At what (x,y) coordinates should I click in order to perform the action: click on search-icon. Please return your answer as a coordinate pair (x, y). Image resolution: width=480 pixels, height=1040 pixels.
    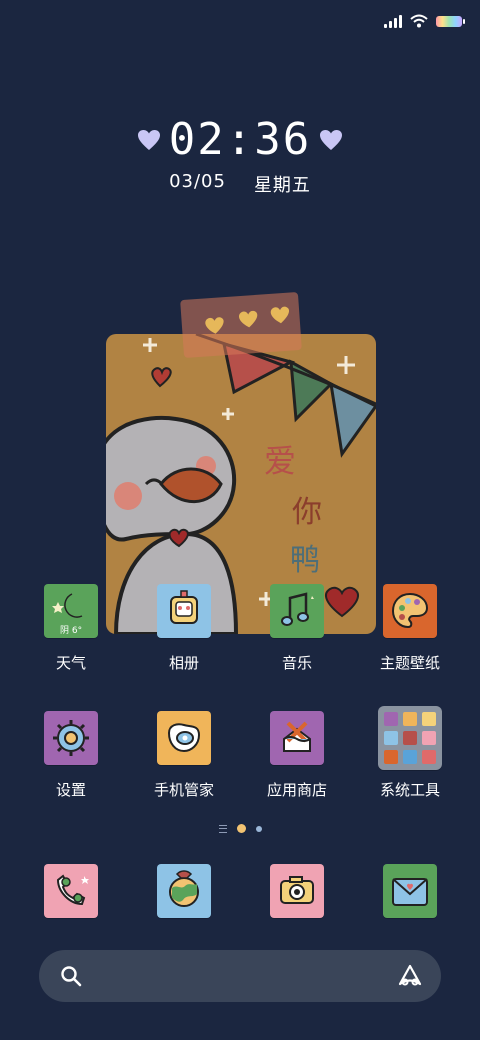
    Looking at the image, I should click on (71, 976).